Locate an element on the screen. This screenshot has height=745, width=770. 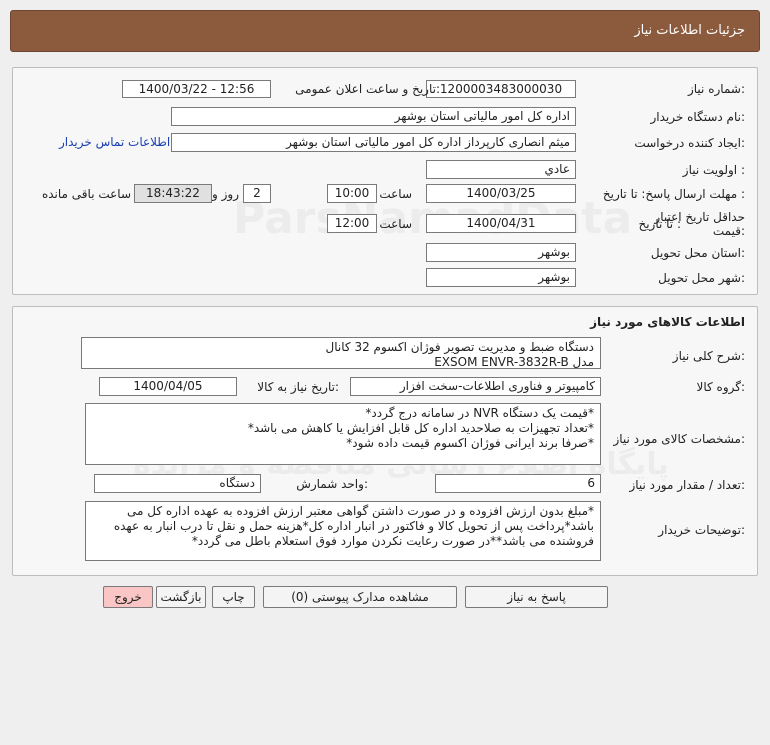
description-label: شرح کلی نیاز: is located at coordinates (708, 356).